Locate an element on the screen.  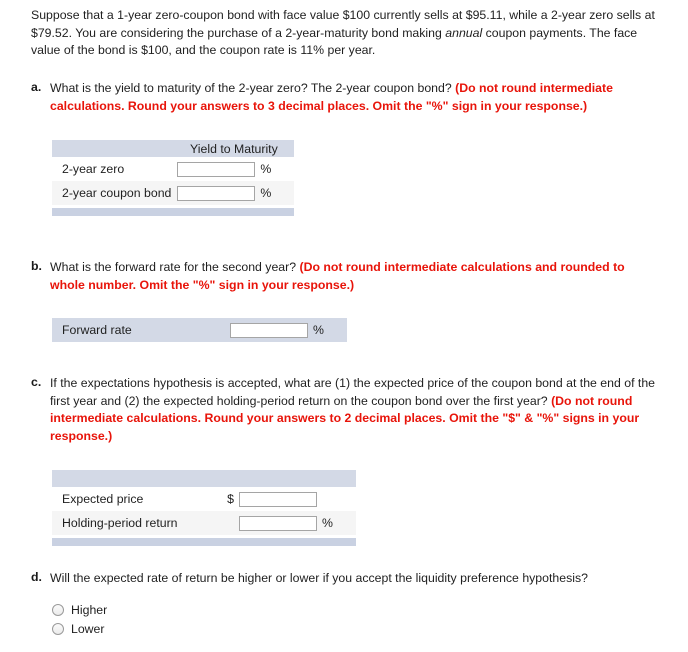
table-c-row1-field-cell is located at coordinates (278, 524).